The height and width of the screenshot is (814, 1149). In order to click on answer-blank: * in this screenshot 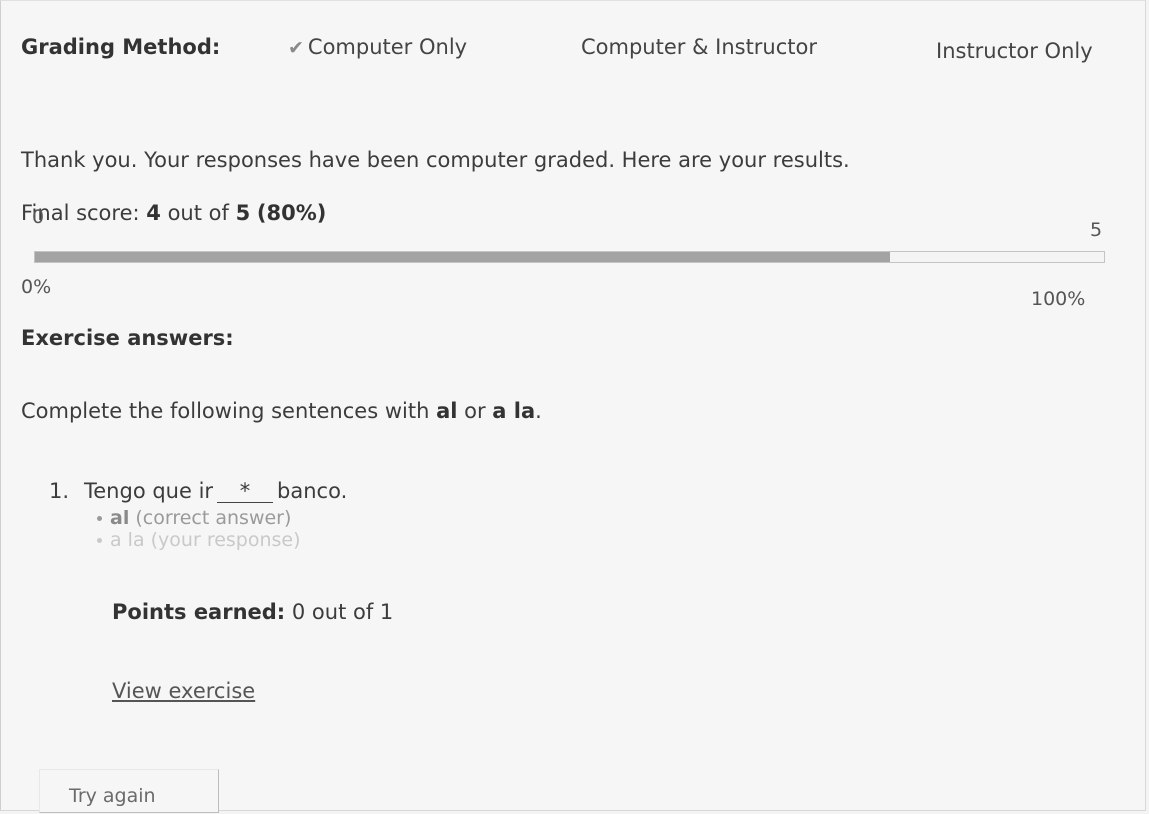, I will do `click(245, 492)`.